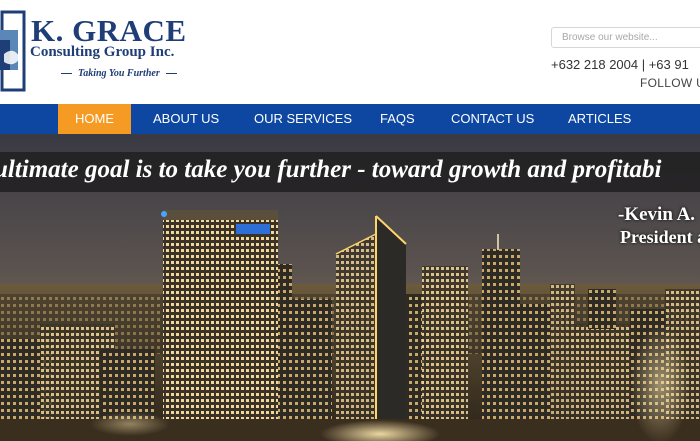 This screenshot has width=700, height=441. I want to click on nav-our-services: OUR SERVICES, so click(303, 119).